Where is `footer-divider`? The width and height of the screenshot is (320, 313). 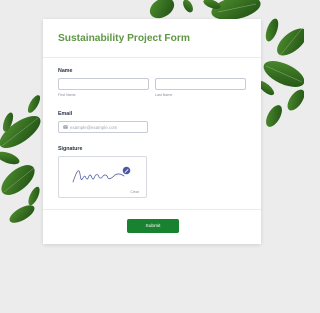
footer-divider is located at coordinates (152, 209).